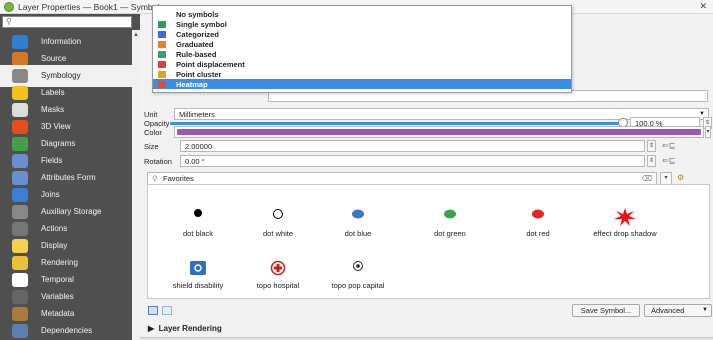 Image resolution: width=713 pixels, height=340 pixels. I want to click on effect-drop-shadow-icon, so click(625, 218).